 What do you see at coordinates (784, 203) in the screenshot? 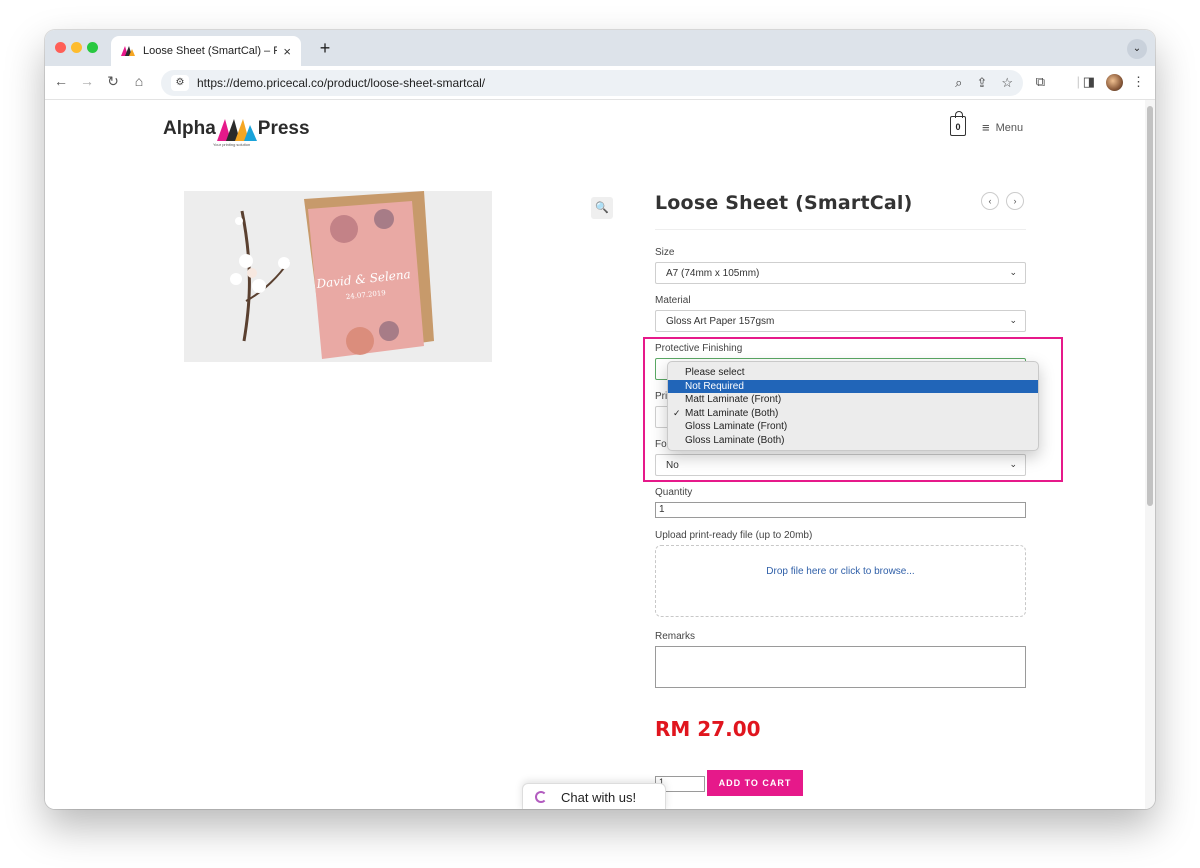
I see `product-title: Loose Sheet (SmartCal)` at bounding box center [784, 203].